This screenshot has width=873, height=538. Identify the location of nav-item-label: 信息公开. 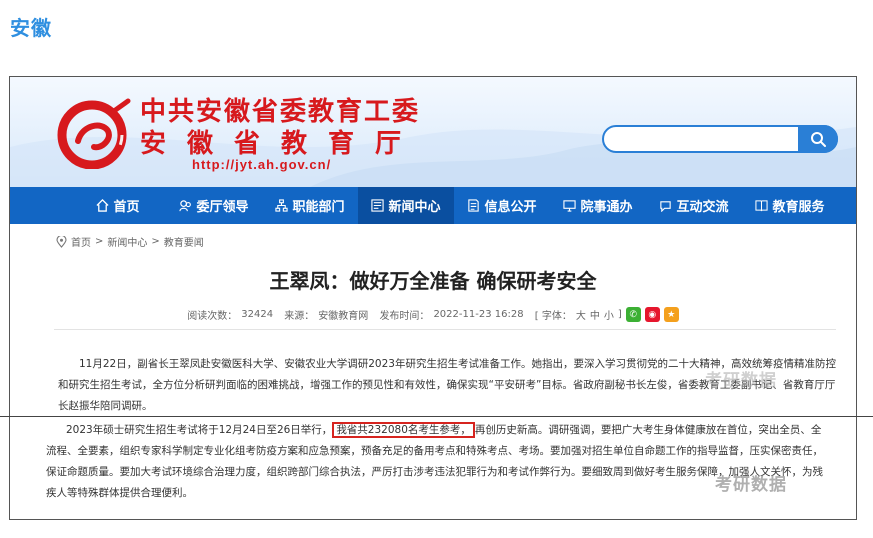
(510, 207).